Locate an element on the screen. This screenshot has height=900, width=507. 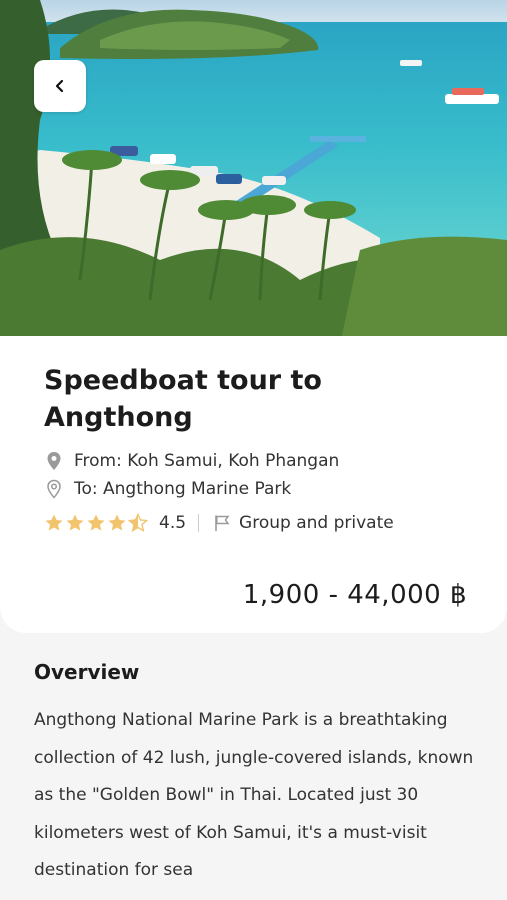
location-pin-filled-icon is located at coordinates (54, 461).